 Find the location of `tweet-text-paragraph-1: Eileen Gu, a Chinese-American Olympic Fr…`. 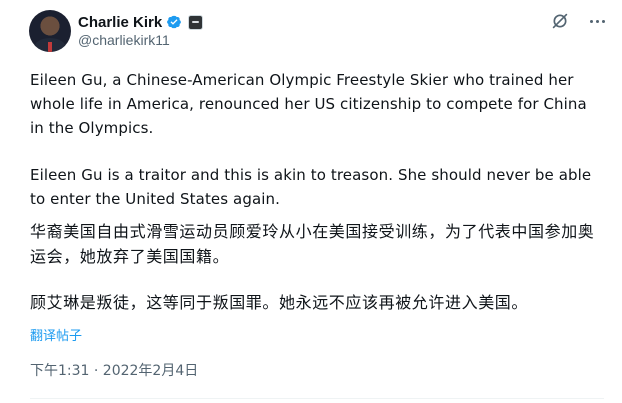

tweet-text-paragraph-1: Eileen Gu, a Chinese-American Olympic Fr… is located at coordinates (308, 104).